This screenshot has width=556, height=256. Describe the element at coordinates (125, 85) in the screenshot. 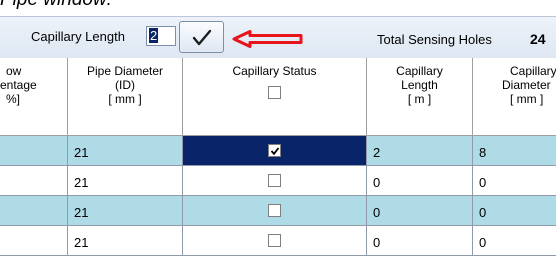

I see `header-line: (ID)` at that location.